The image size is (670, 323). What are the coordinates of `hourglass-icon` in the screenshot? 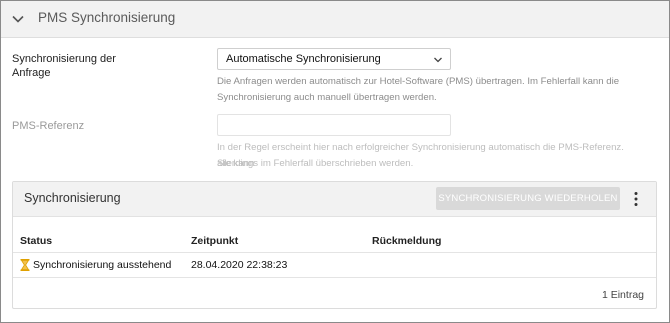 It's located at (25, 265).